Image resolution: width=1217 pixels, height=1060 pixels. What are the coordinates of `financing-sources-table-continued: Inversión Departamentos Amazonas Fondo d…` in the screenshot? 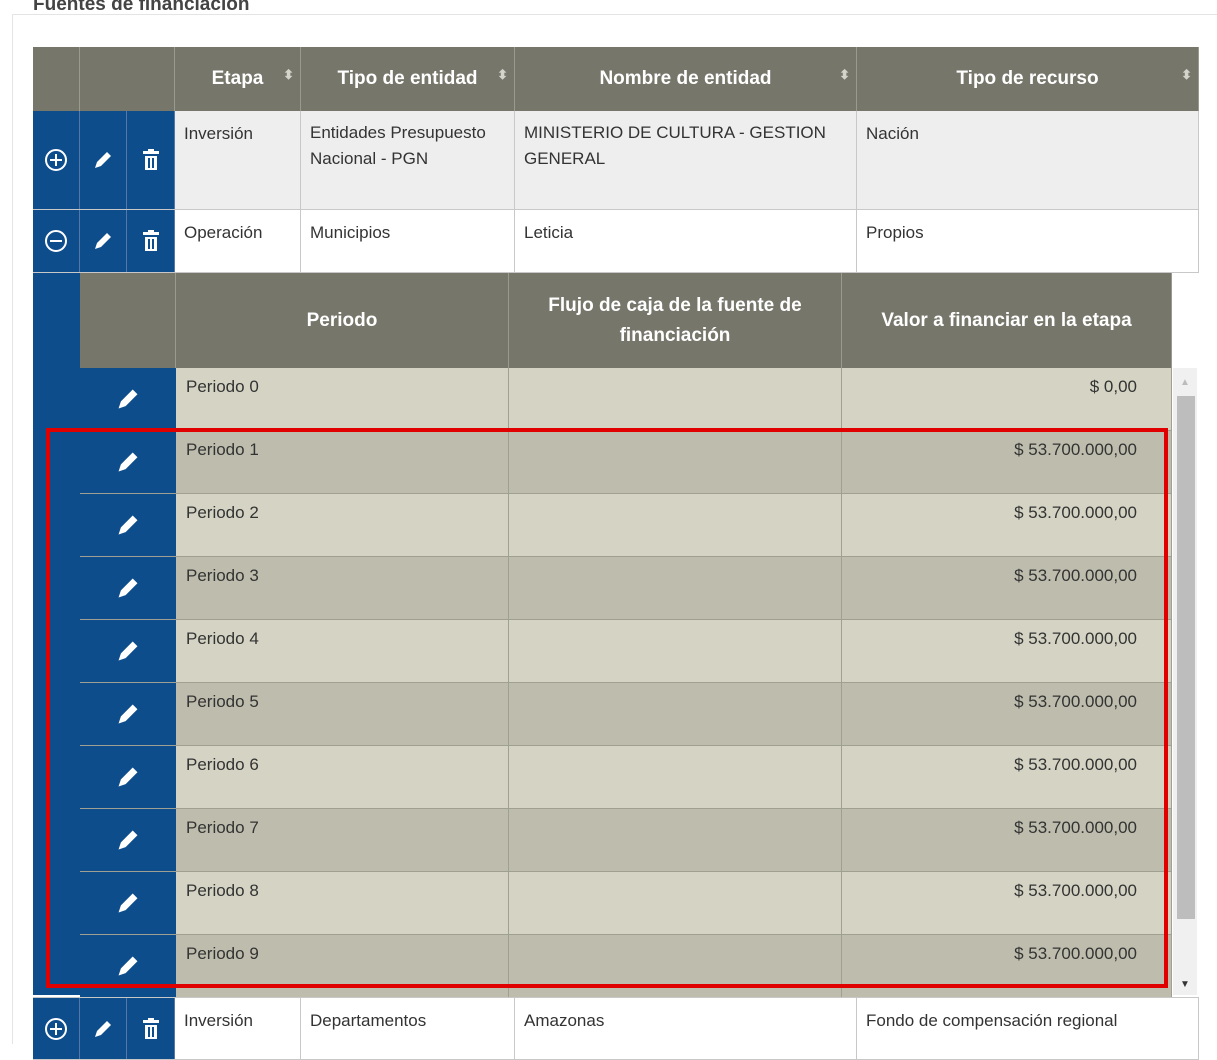 It's located at (616, 1028).